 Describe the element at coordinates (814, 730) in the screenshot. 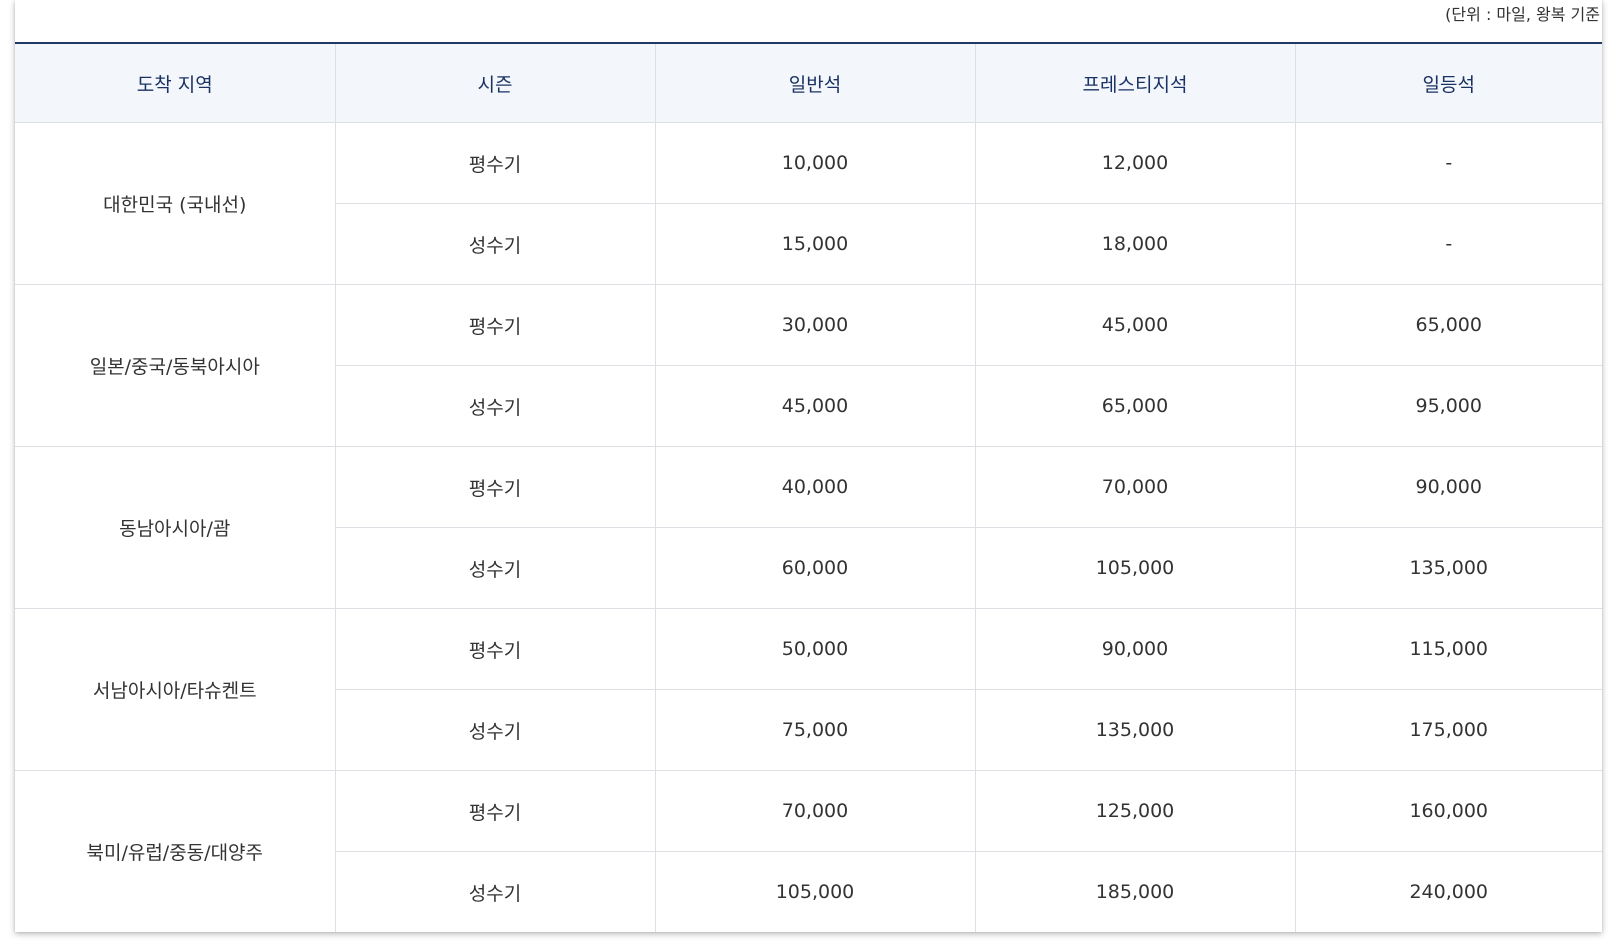

I see `economy-cell: 75,000` at that location.